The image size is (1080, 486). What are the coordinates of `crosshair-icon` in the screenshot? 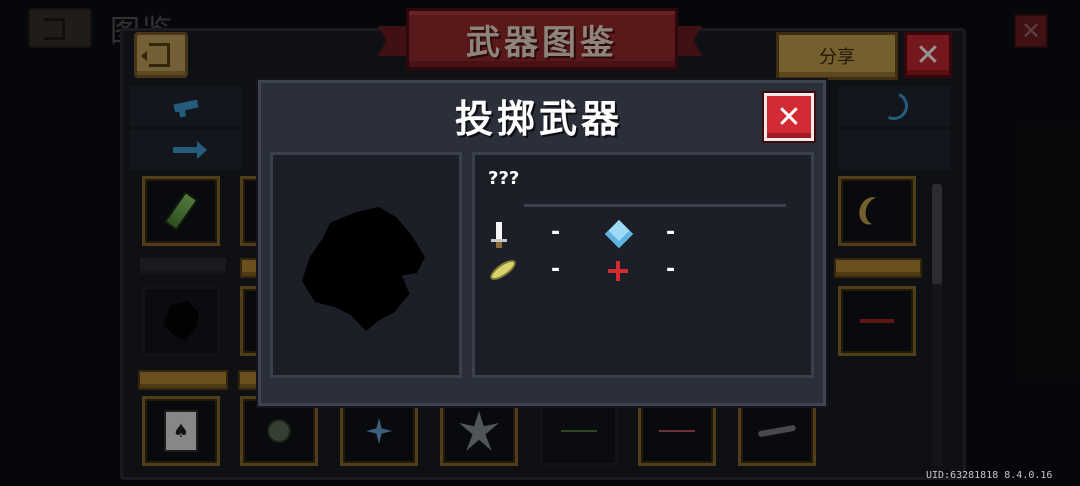 It's located at (618, 271).